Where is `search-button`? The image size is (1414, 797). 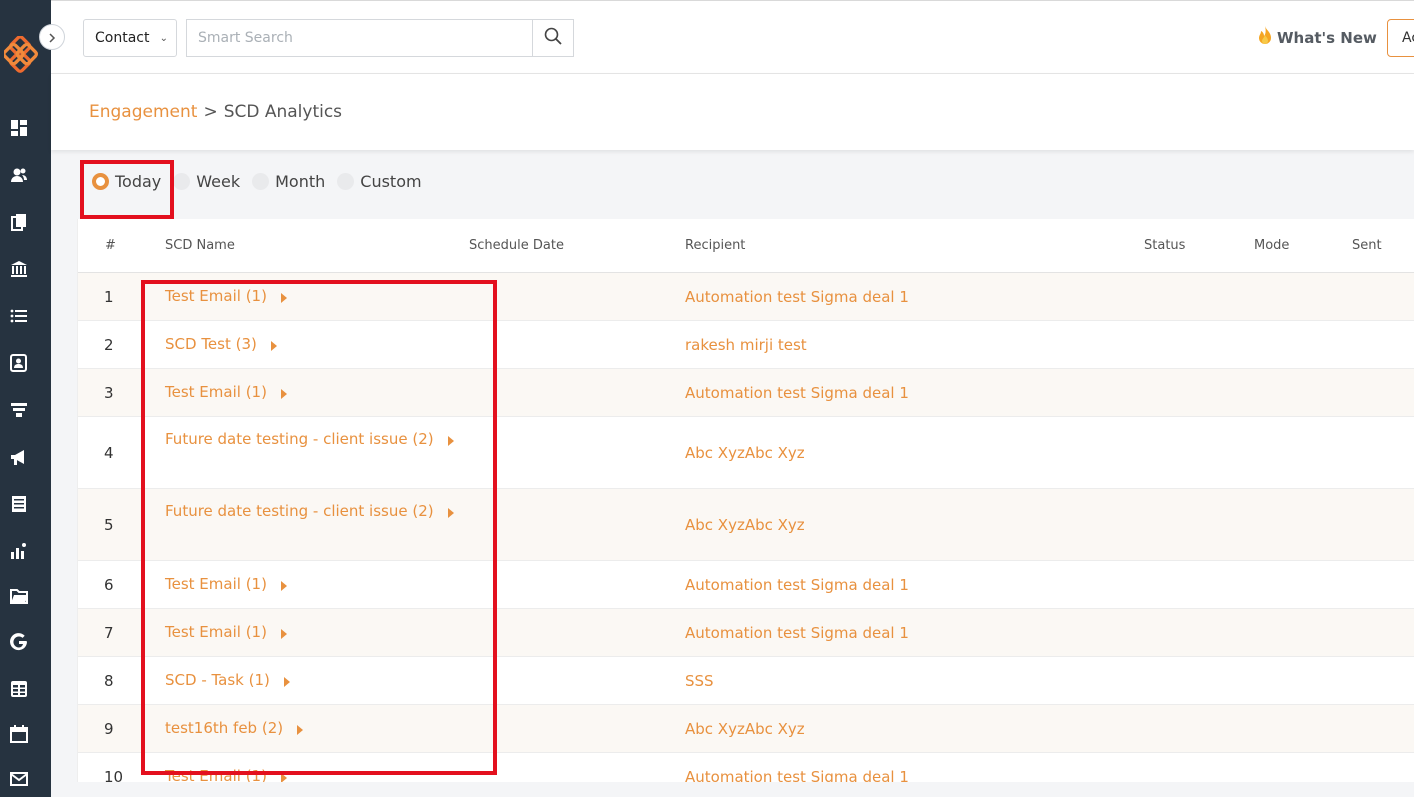 search-button is located at coordinates (553, 38).